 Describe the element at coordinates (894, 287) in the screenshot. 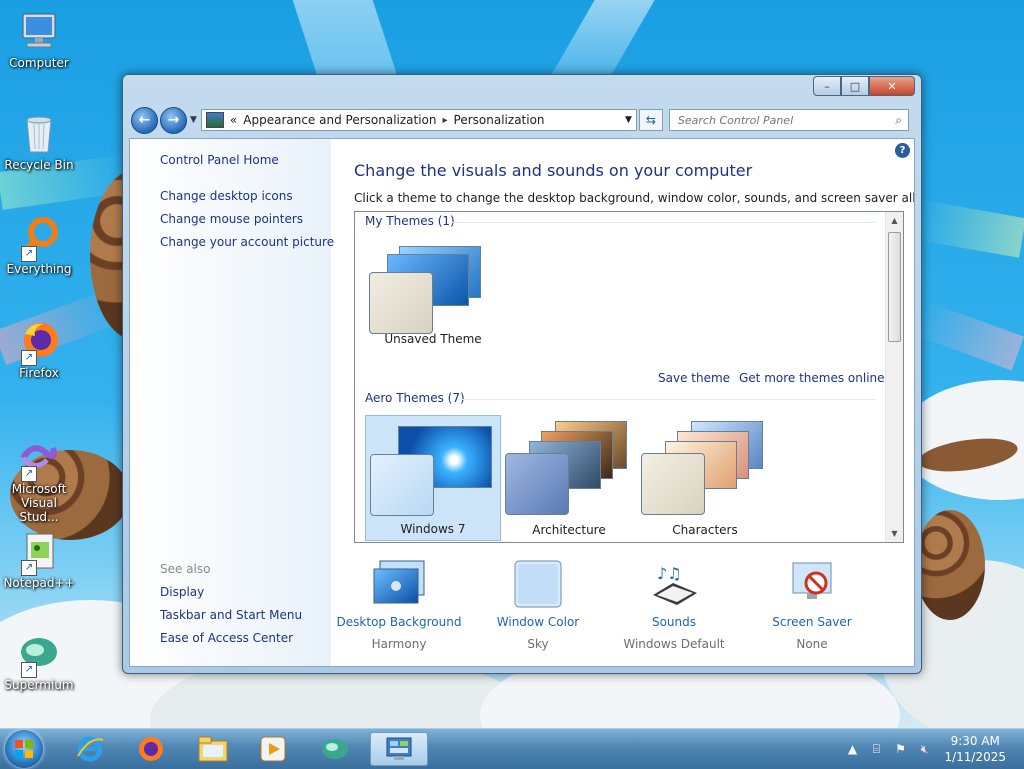

I see `scrollbar-thumb` at that location.